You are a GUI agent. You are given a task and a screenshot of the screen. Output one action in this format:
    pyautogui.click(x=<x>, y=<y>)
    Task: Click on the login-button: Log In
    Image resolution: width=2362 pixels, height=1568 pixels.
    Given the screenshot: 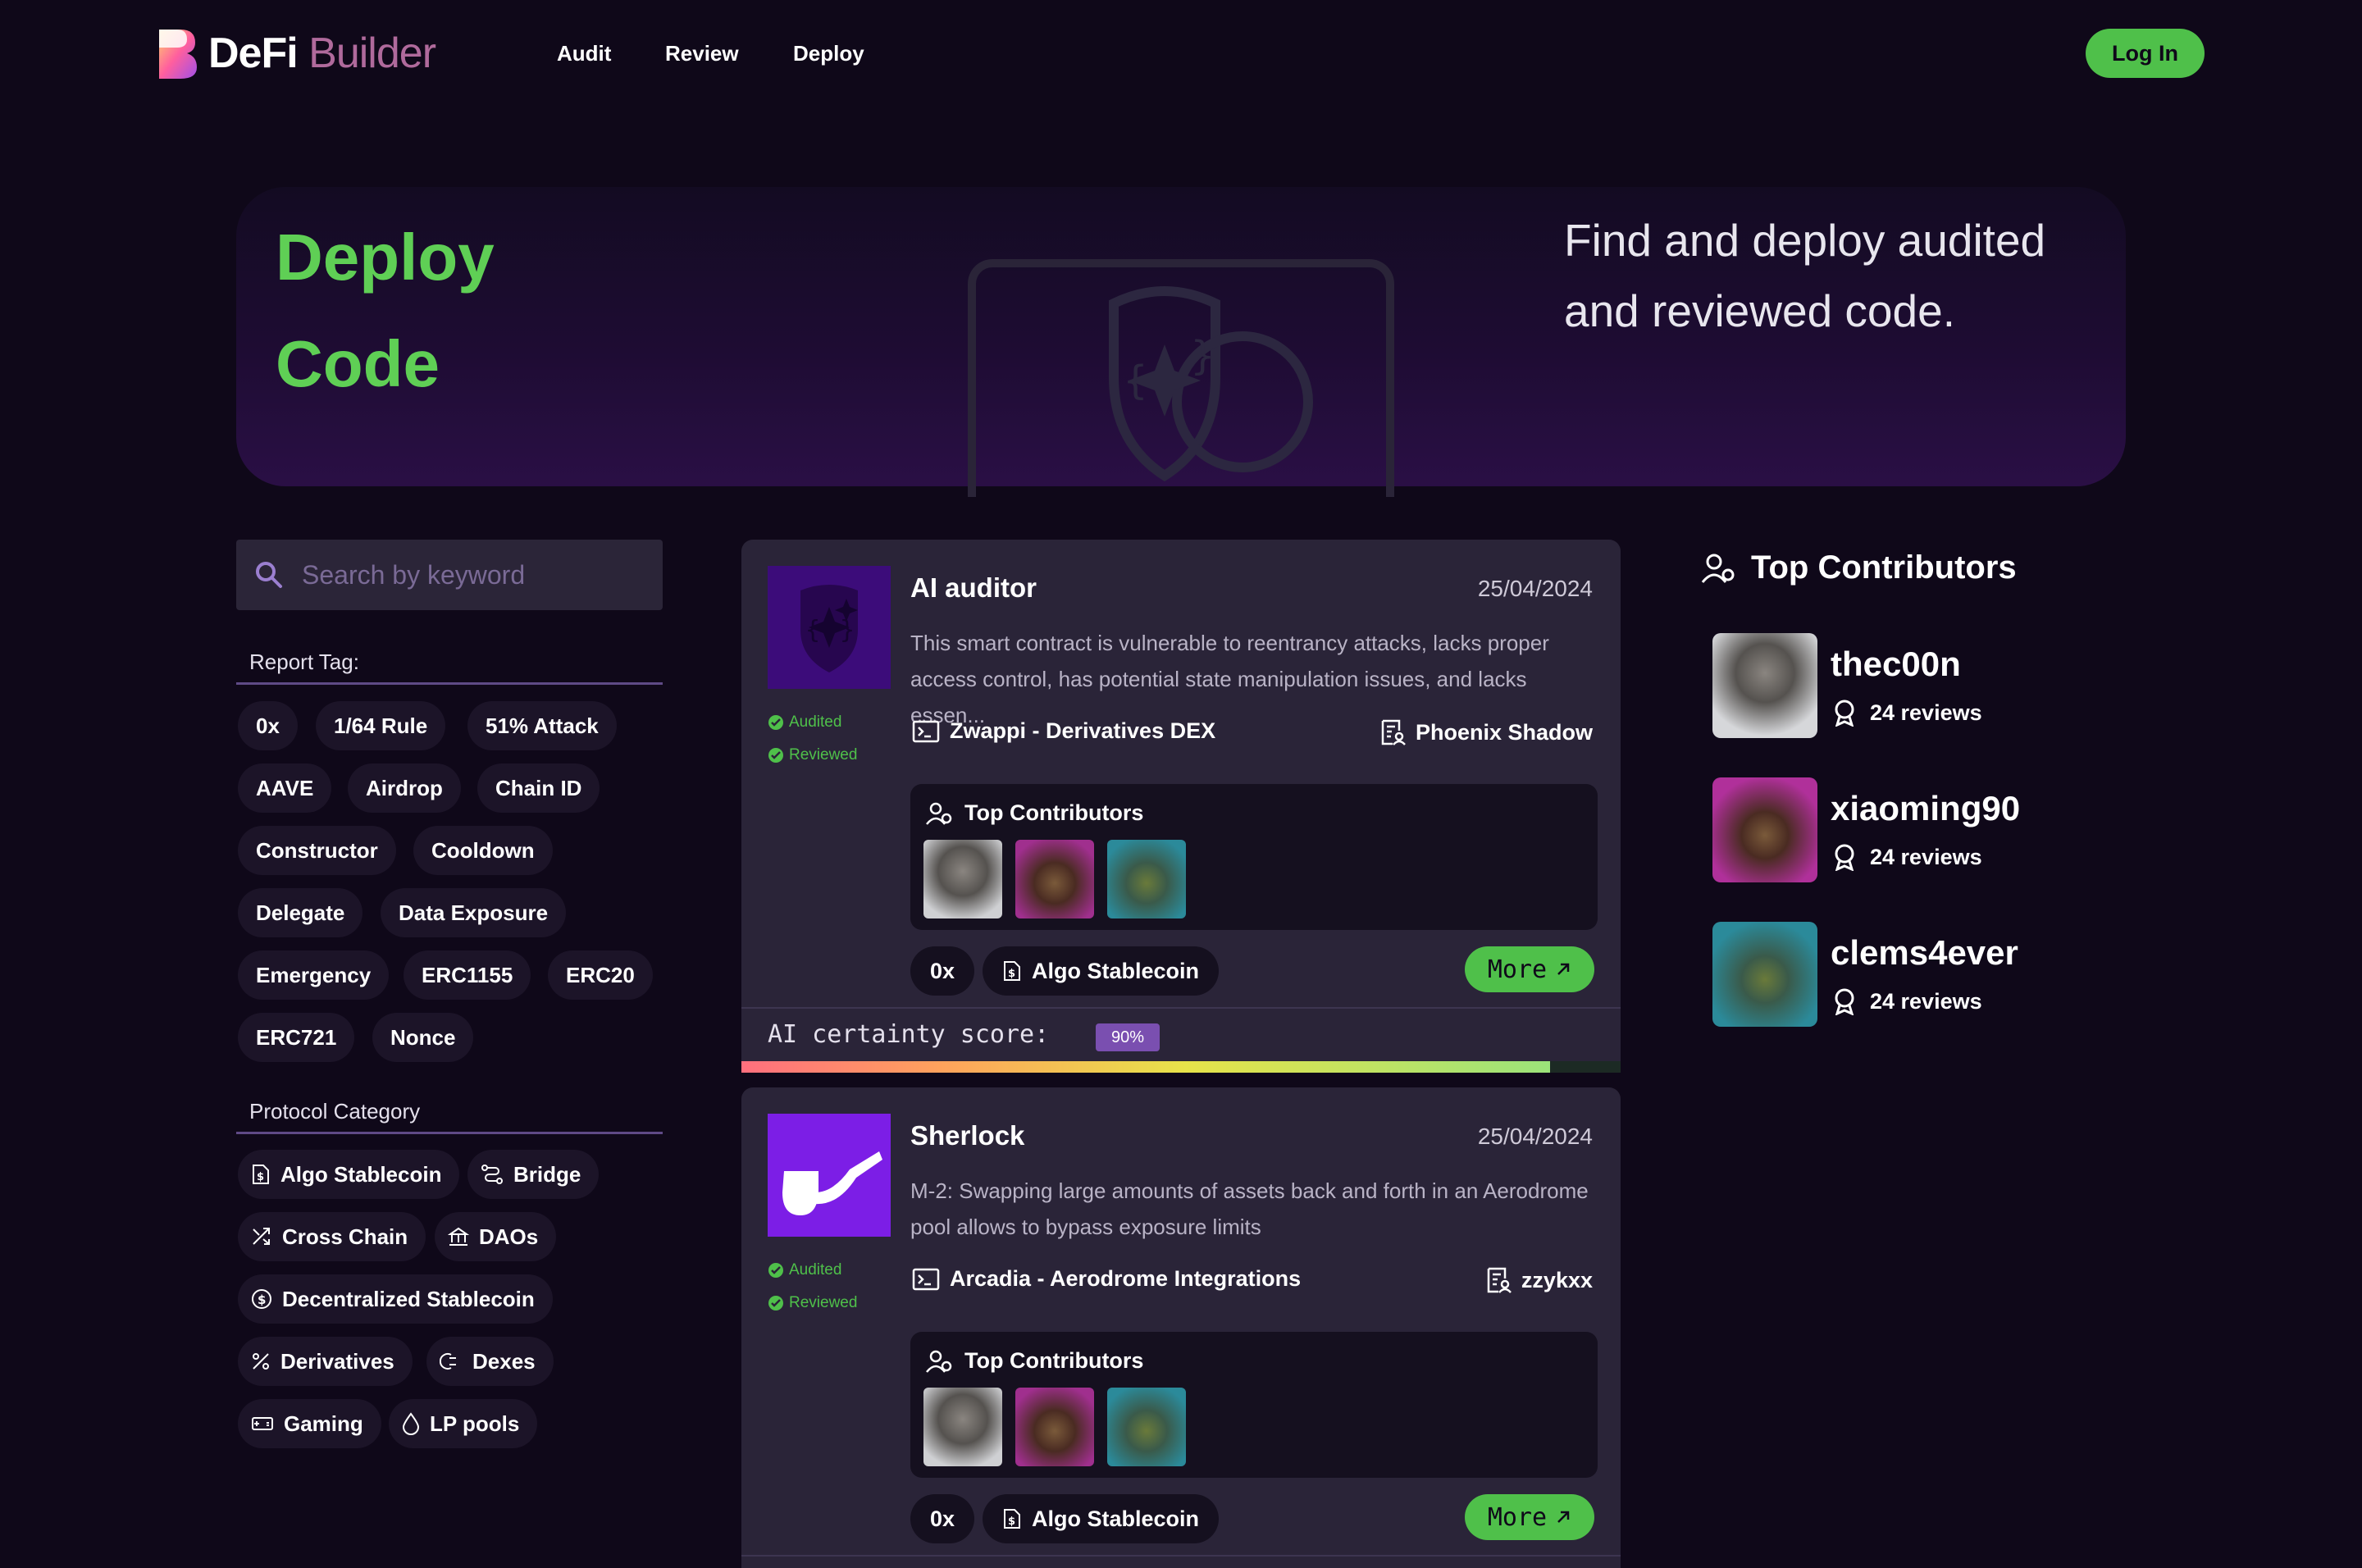 What is the action you would take?
    pyautogui.click(x=2145, y=54)
    